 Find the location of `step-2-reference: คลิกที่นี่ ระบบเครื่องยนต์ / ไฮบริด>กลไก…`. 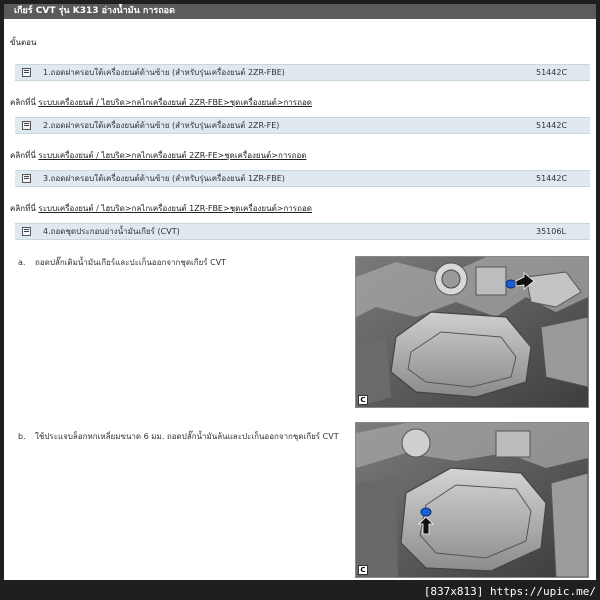

step-2-reference: คลิกที่นี่ ระบบเครื่องยนต์ / ไฮบริด>กลไก… is located at coordinates (158, 155).